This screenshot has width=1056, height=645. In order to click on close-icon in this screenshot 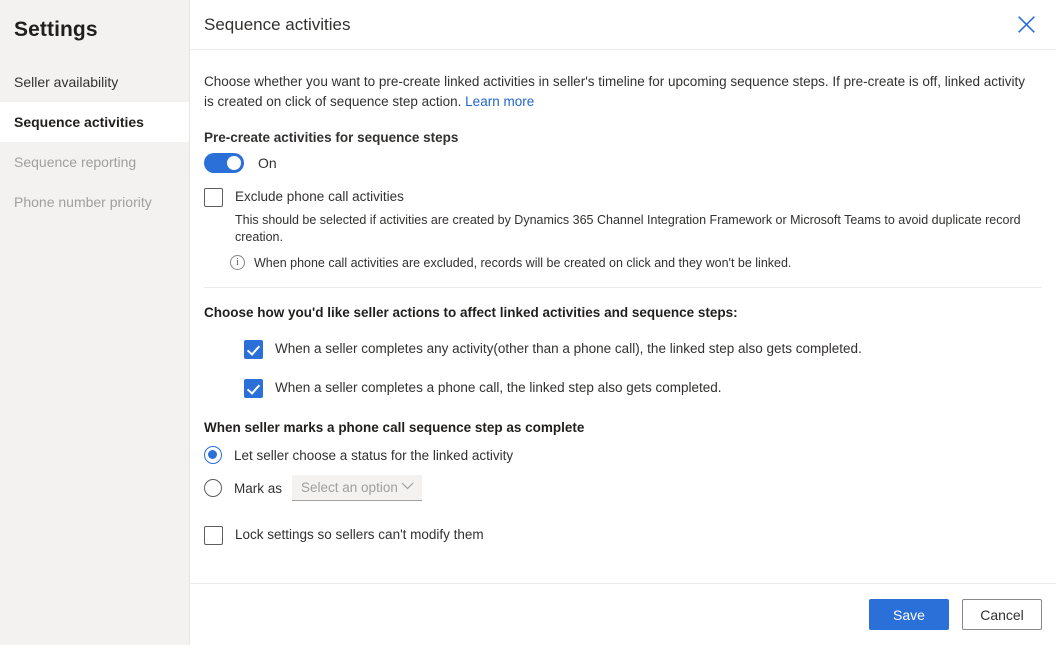, I will do `click(1026, 24)`.